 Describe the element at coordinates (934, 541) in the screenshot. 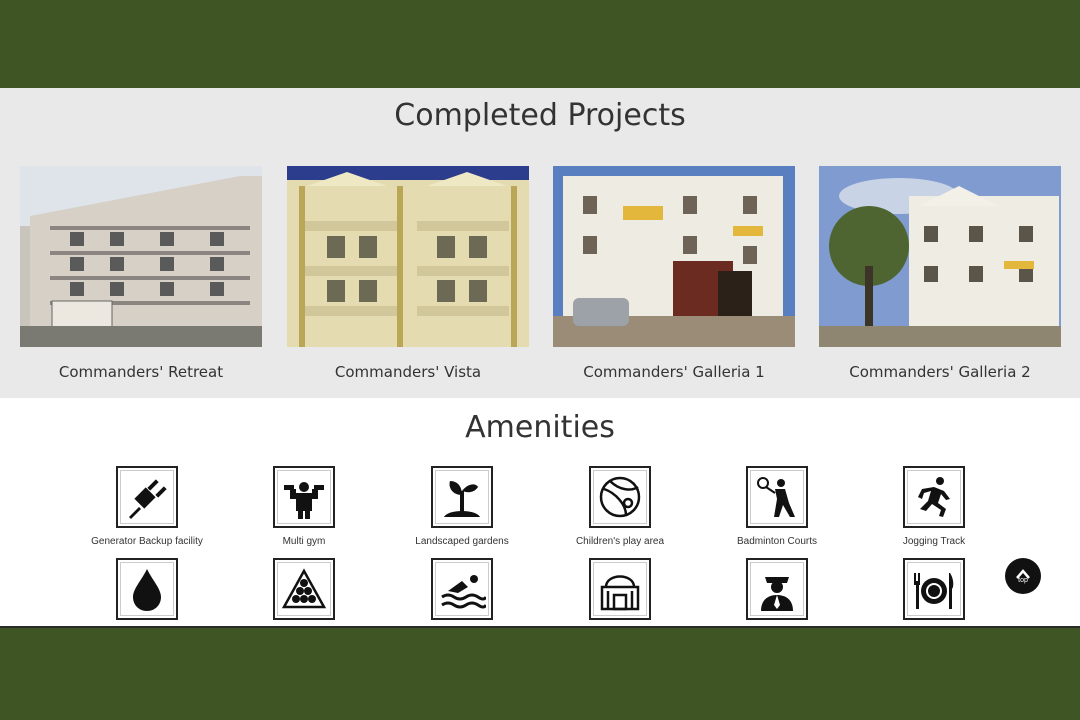

I see `amenity-label: Jogging Track` at that location.